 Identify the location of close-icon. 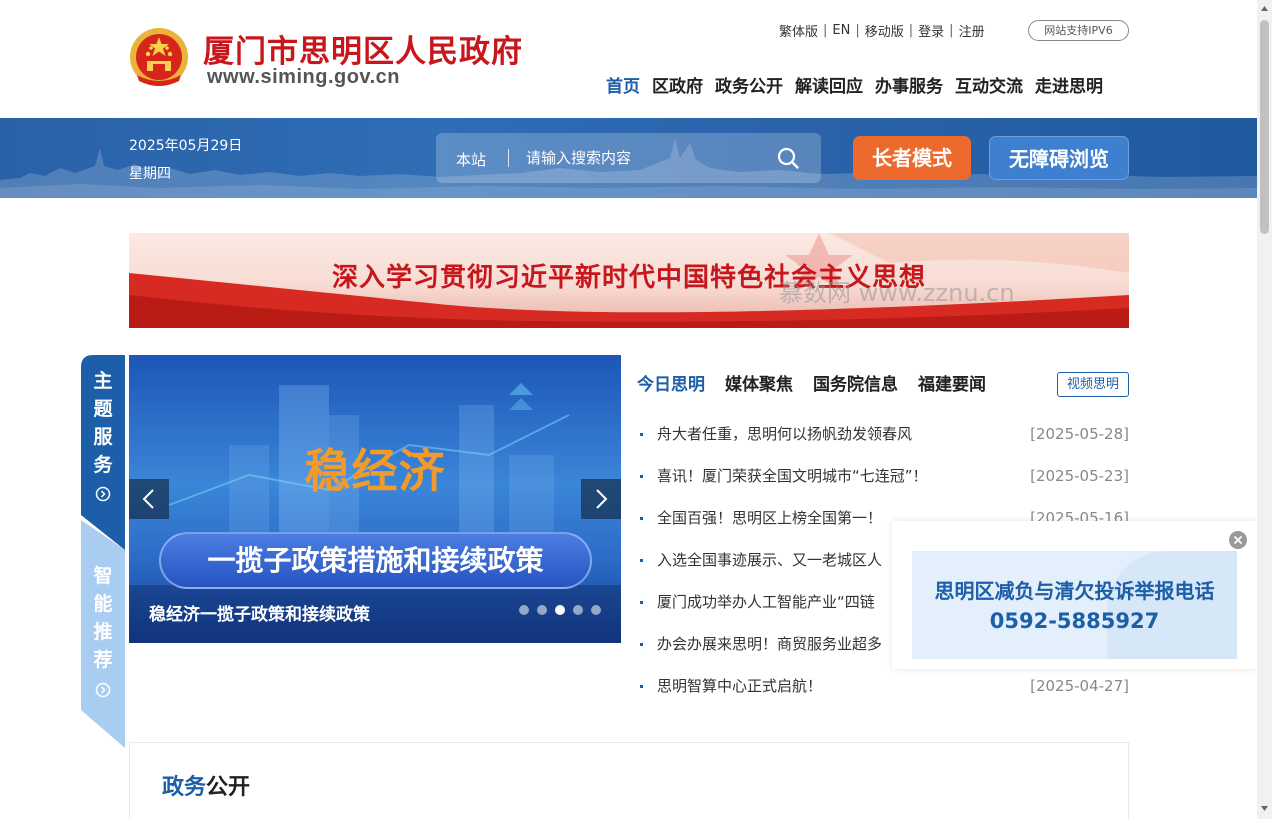
(1238, 540).